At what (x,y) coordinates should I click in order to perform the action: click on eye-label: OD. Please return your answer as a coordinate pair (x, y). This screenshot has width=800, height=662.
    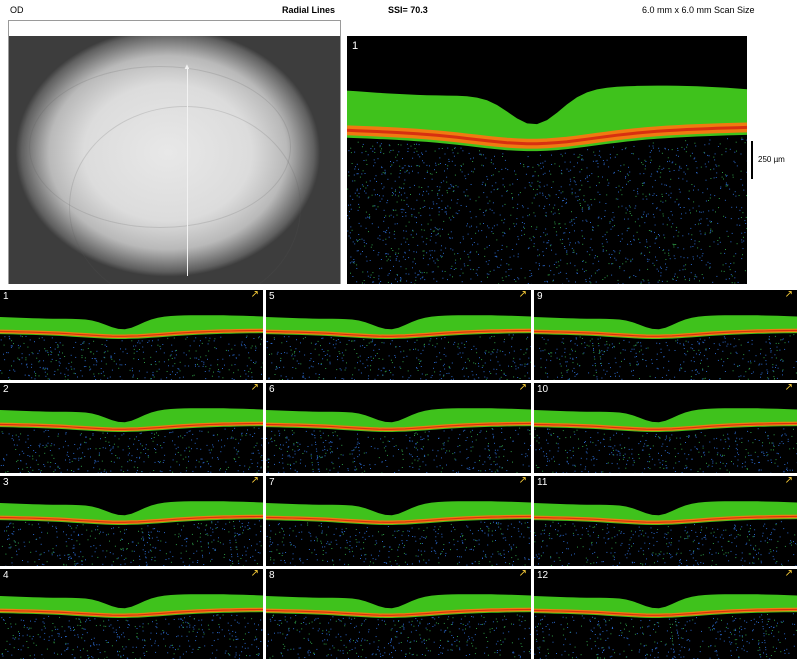
    Looking at the image, I should click on (17, 10).